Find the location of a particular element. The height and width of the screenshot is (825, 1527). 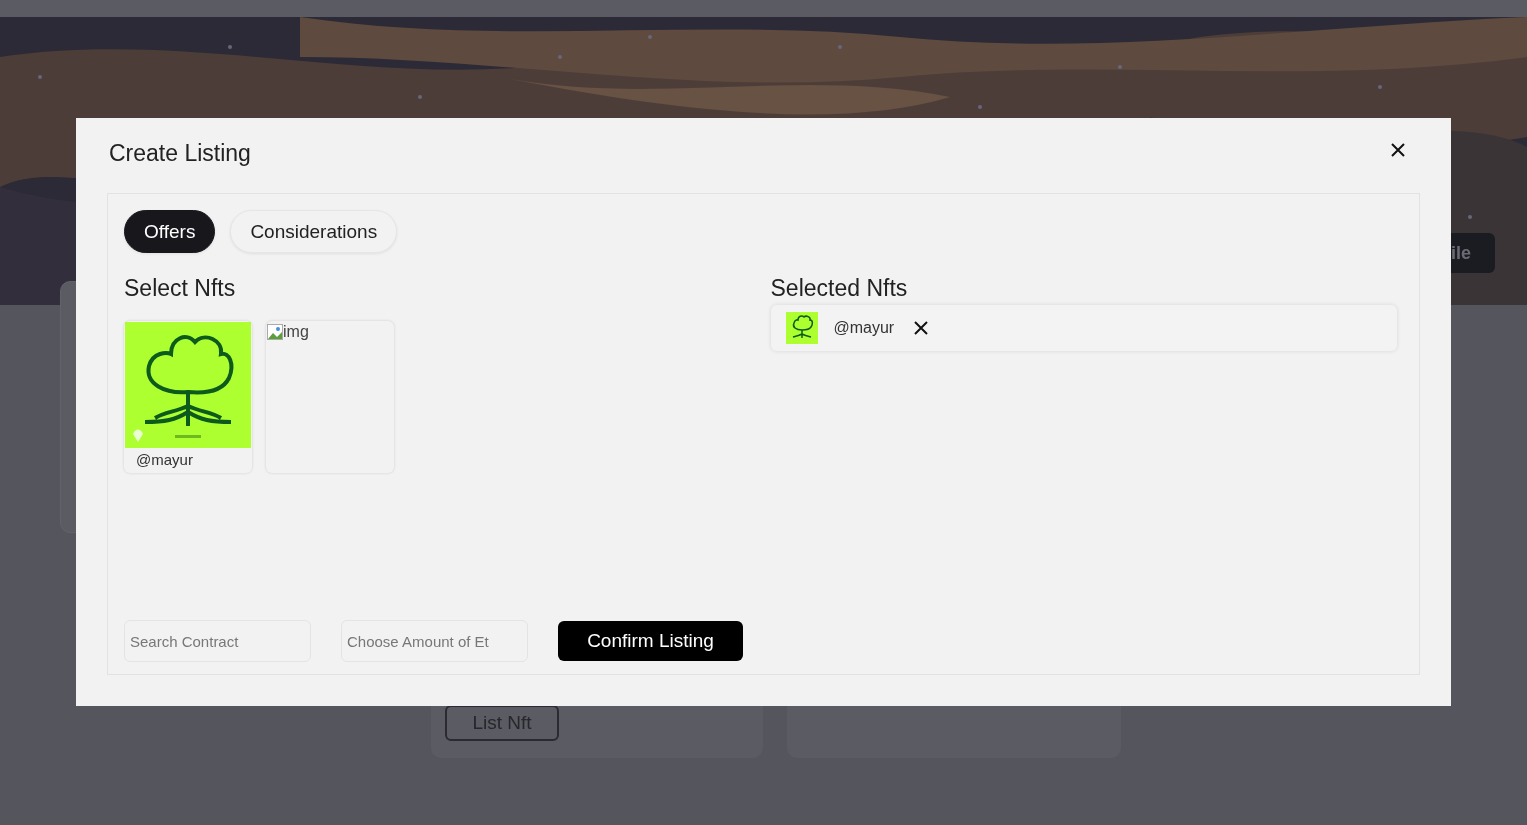

search-field: Search Contract is located at coordinates (217, 641).